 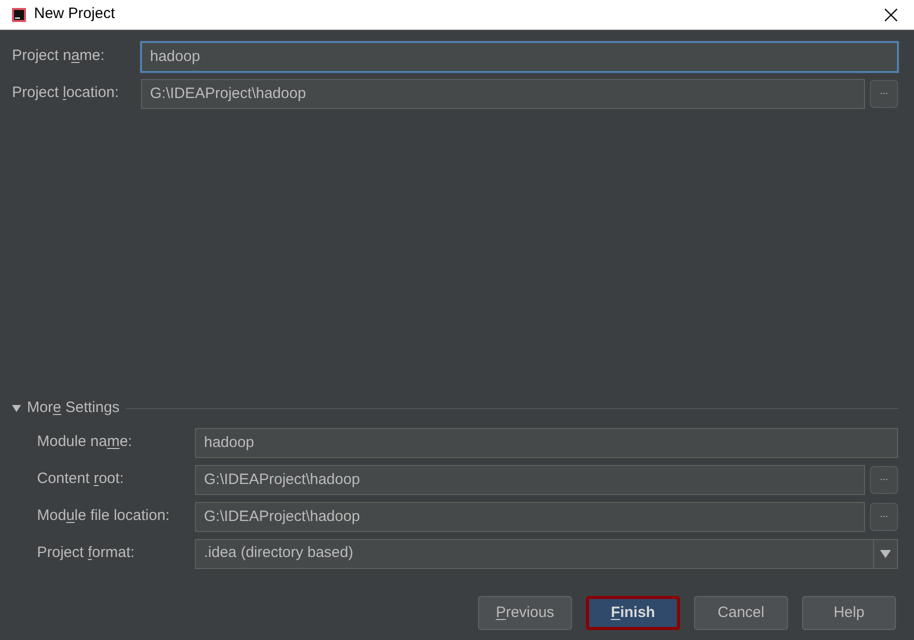 I want to click on field-label: Content root:, so click(x=81, y=479).